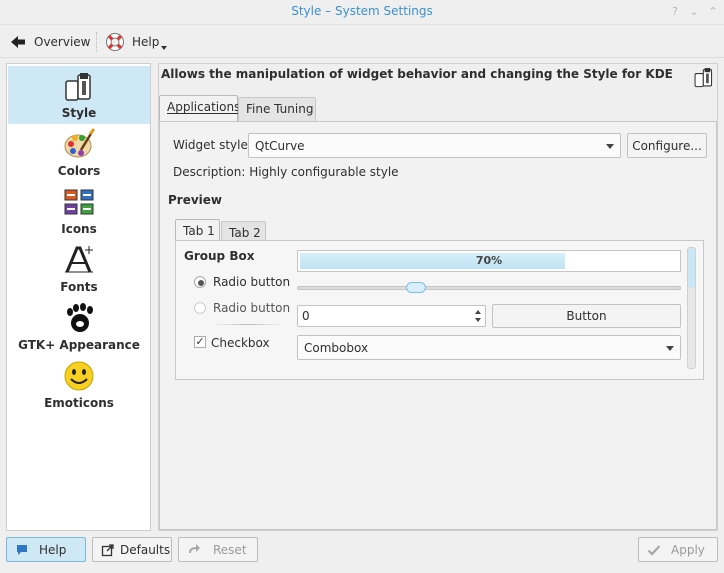 This screenshot has height=573, width=724. Describe the element at coordinates (306, 316) in the screenshot. I see `spinbox-value: 0` at that location.